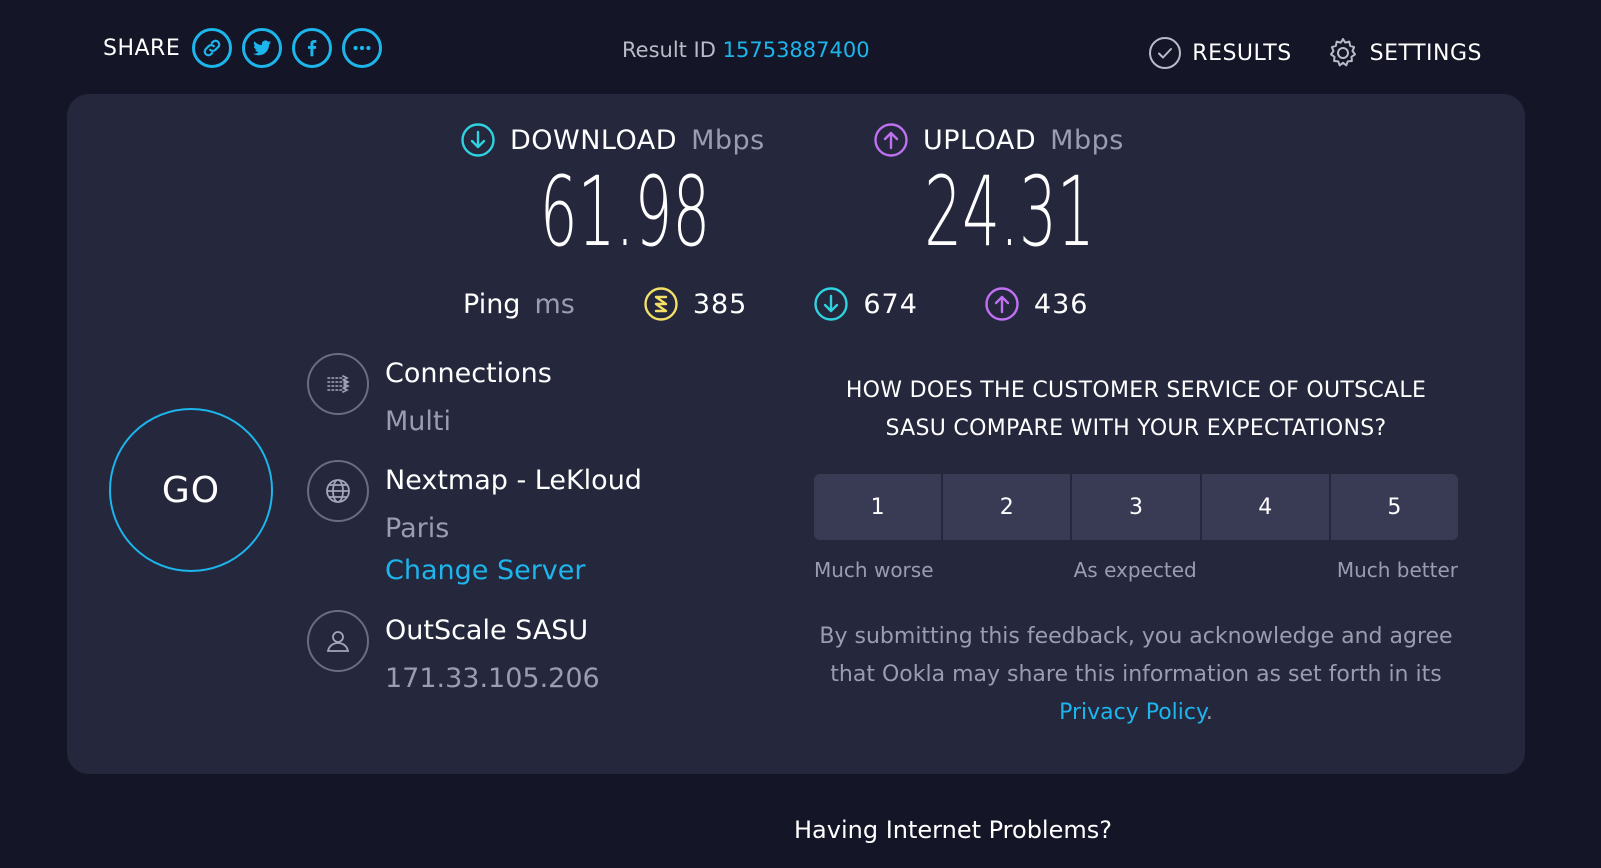 This screenshot has width=1601, height=868. I want to click on more-icon, so click(362, 48).